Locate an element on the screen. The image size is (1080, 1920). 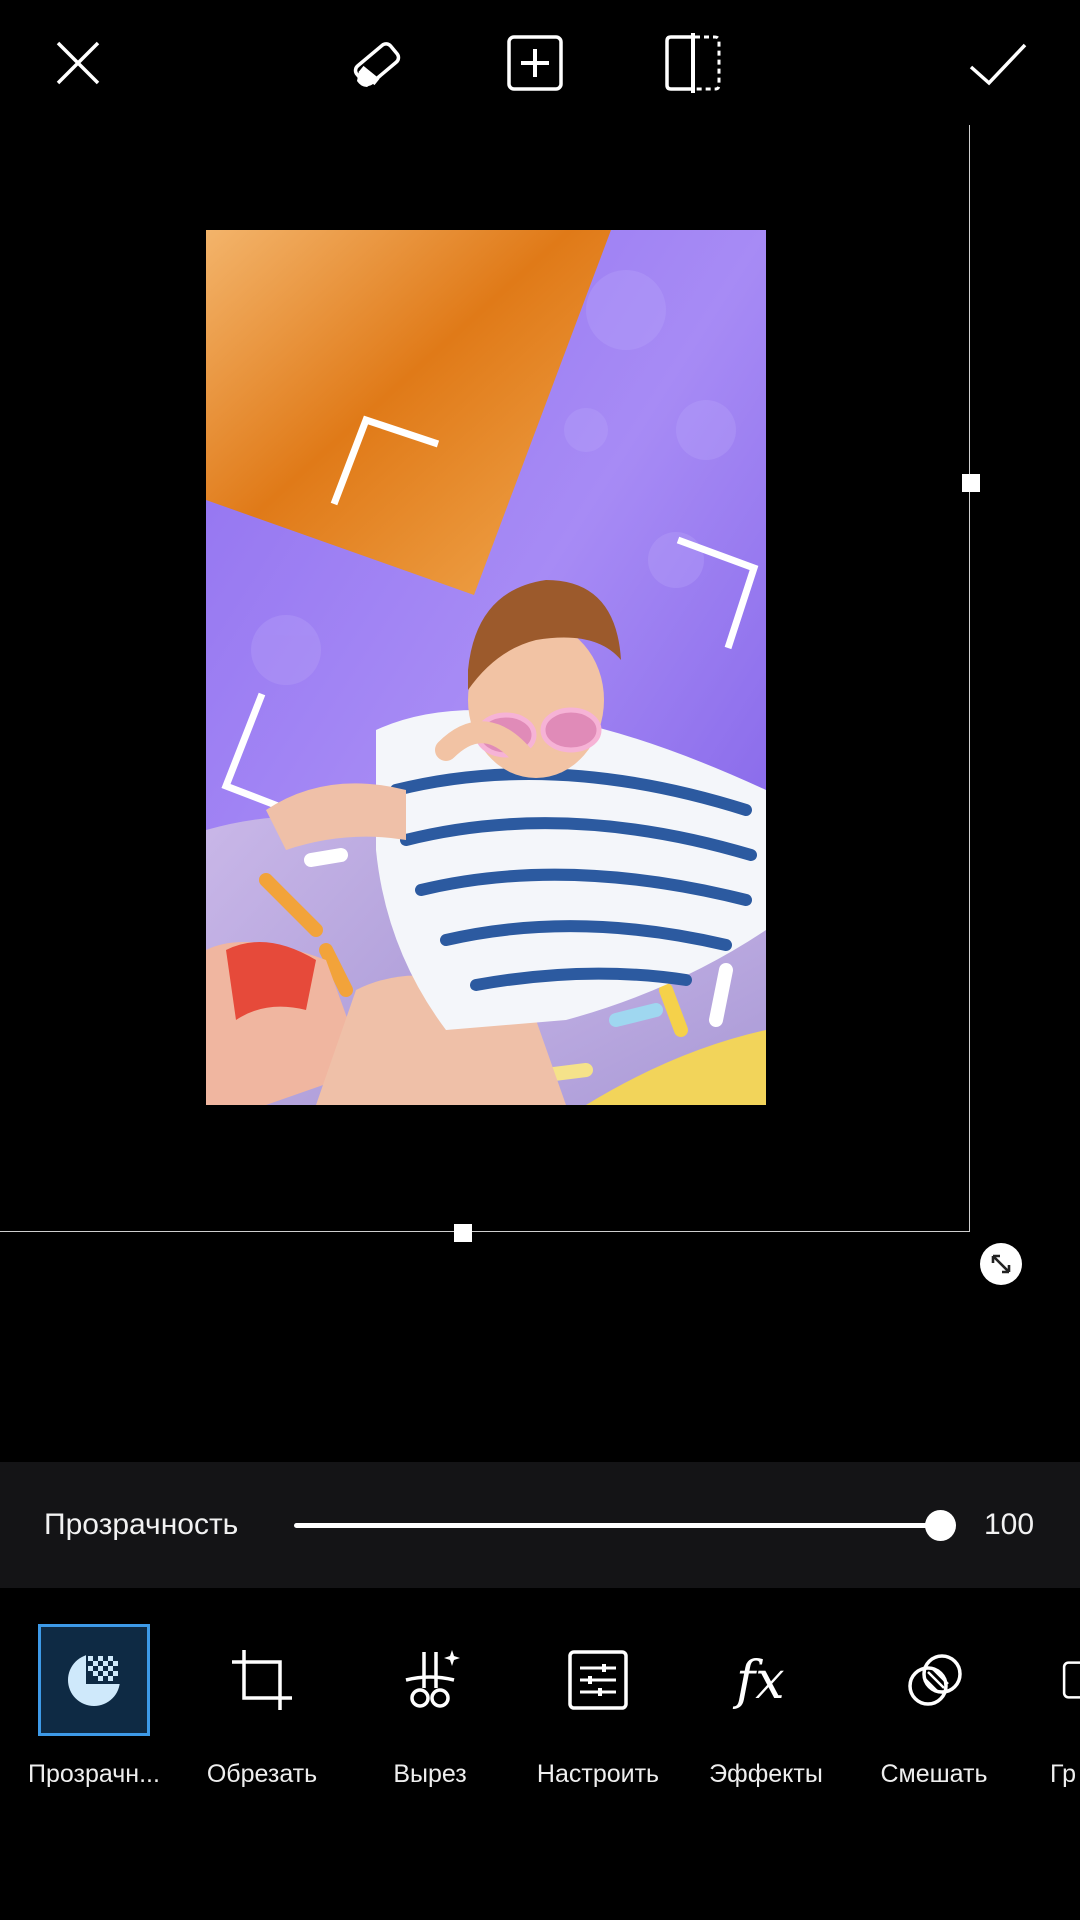
flip-horizontal-icon is located at coordinates (693, 63).